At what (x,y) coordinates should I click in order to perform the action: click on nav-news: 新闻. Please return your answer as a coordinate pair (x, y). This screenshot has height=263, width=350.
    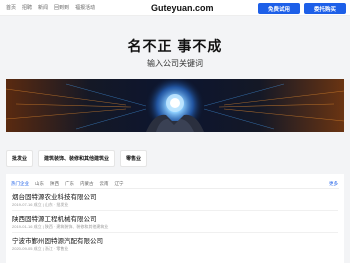
    Looking at the image, I should click on (43, 8).